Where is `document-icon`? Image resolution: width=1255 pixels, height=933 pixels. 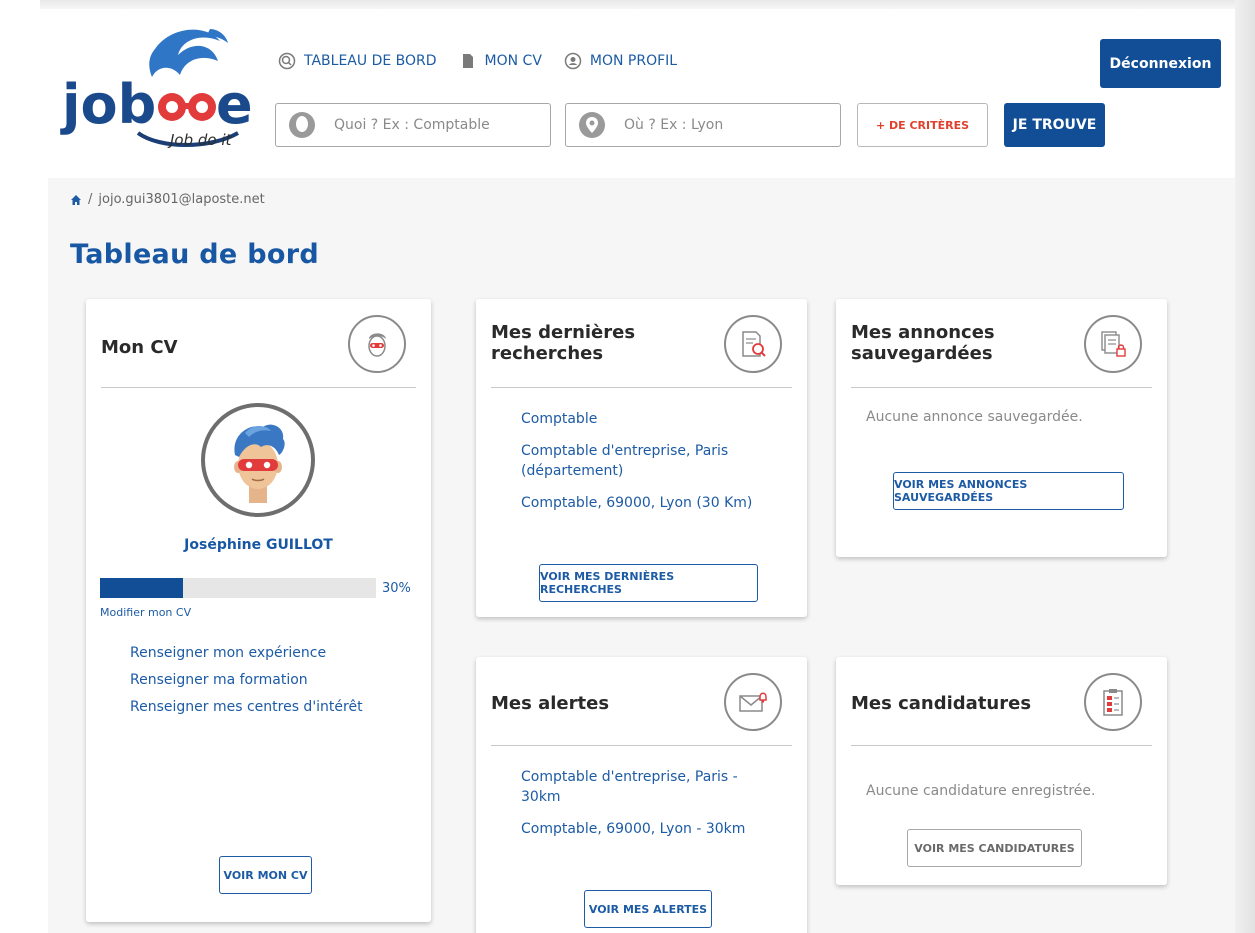
document-icon is located at coordinates (467, 61).